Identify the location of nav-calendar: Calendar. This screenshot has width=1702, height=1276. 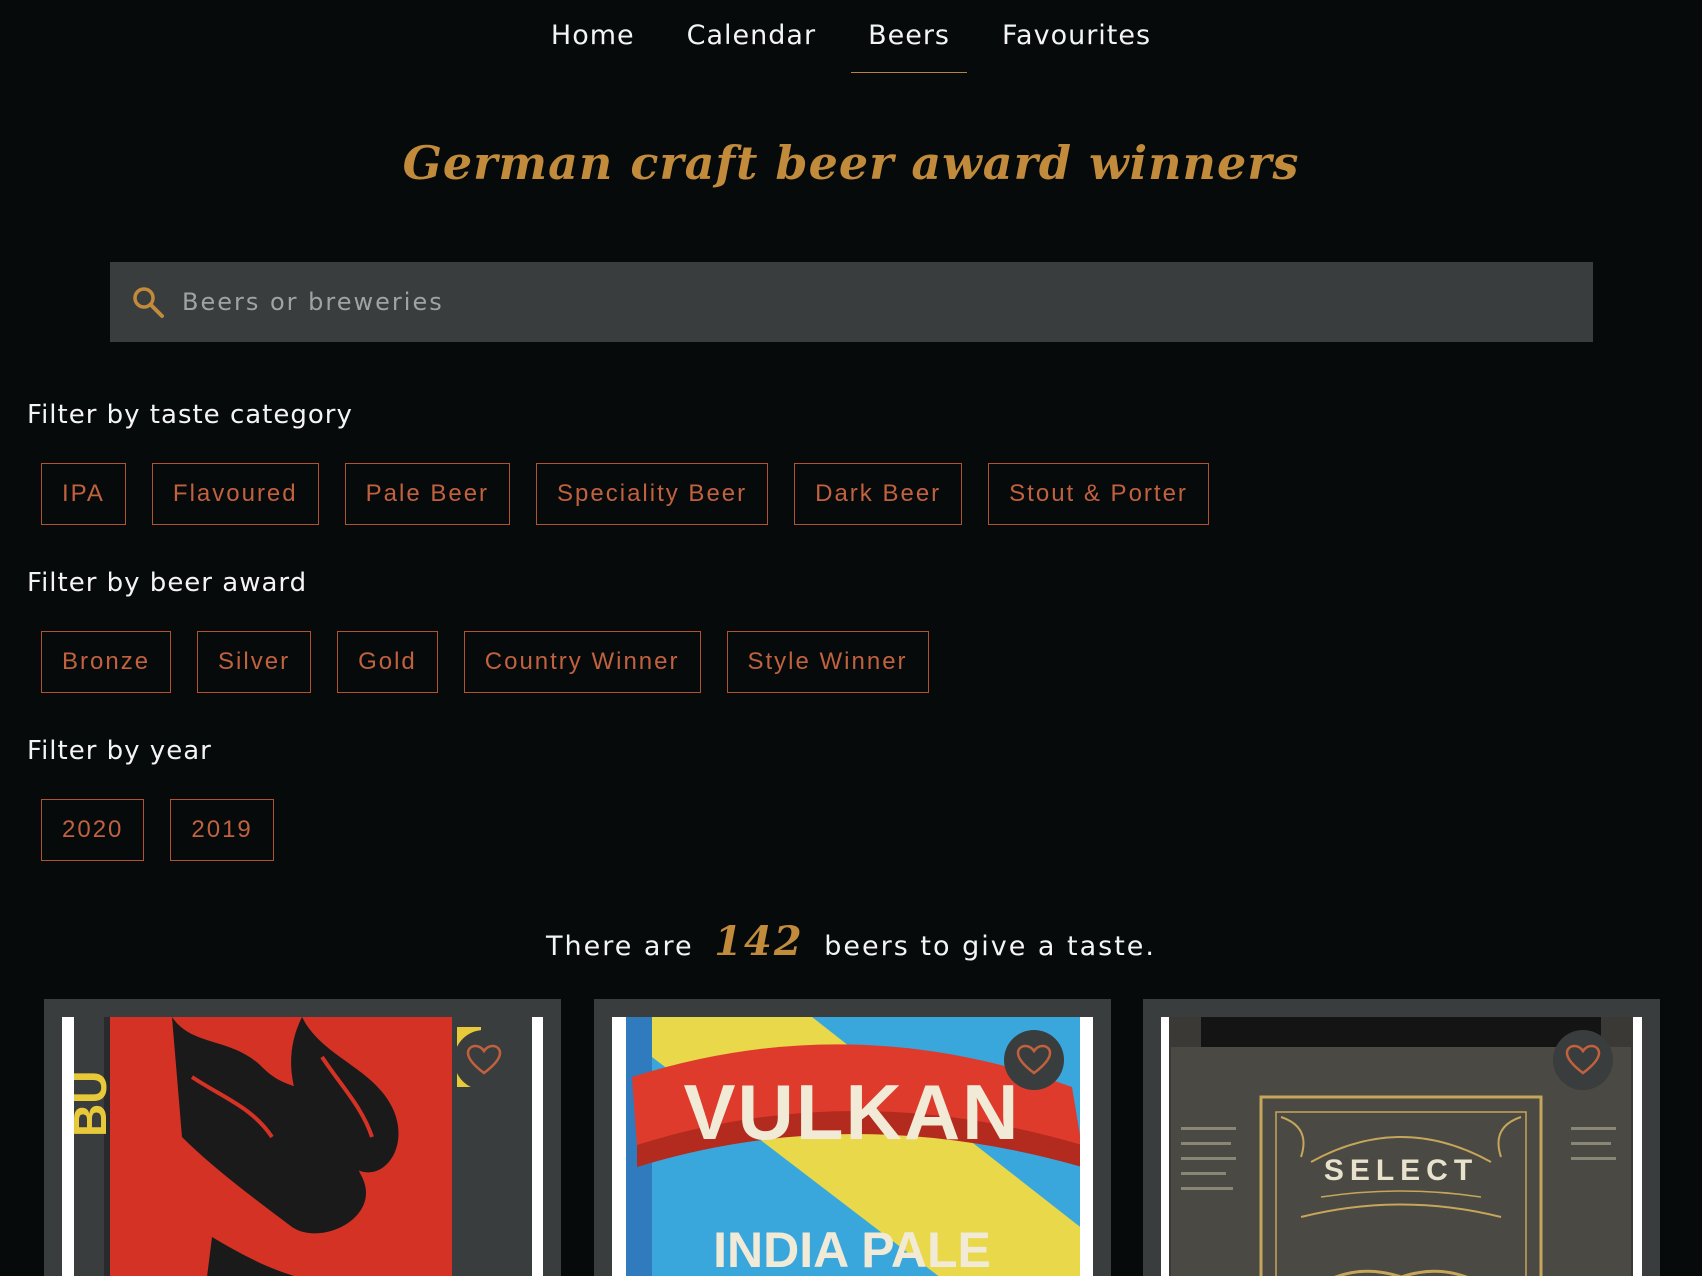
(751, 37).